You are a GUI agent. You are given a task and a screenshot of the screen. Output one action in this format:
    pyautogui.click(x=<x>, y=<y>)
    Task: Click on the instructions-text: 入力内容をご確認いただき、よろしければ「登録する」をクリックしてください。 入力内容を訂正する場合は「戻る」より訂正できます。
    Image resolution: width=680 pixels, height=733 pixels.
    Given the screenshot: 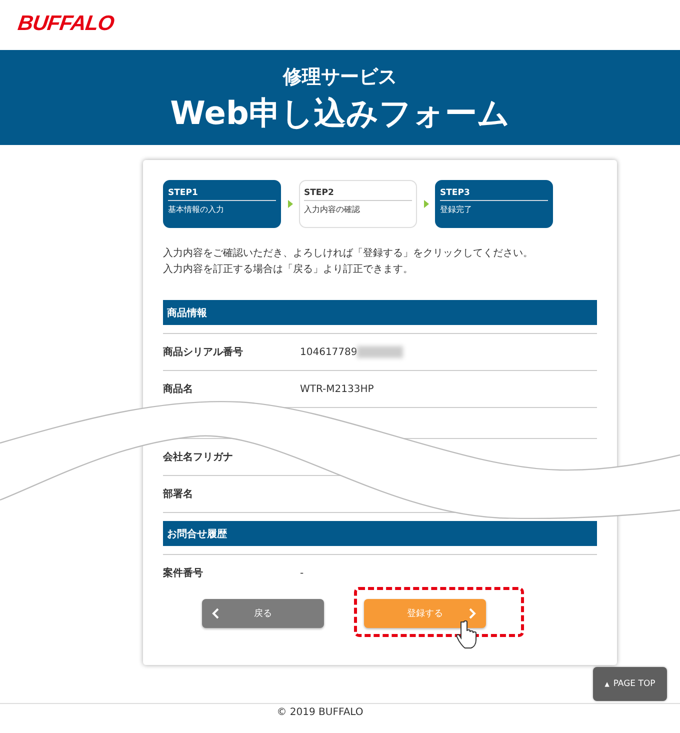 What is the action you would take?
    pyautogui.click(x=348, y=261)
    